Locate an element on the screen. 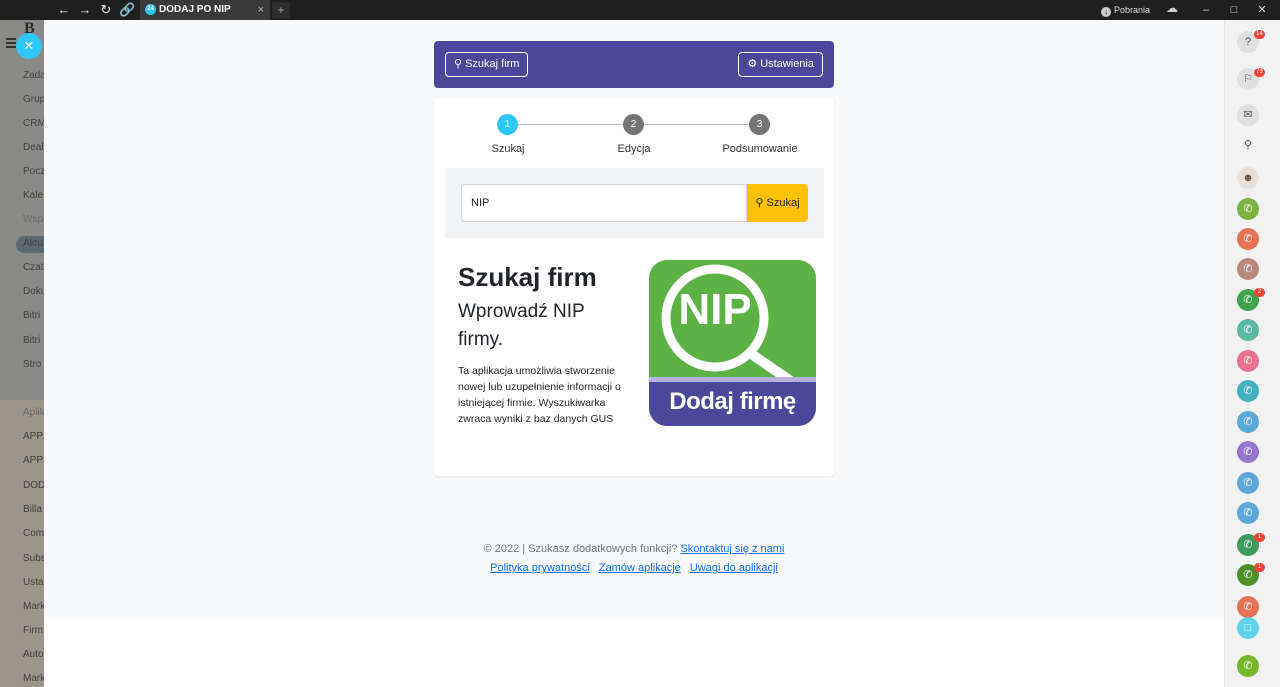  downloads-label: Pobrania is located at coordinates (1132, 10).